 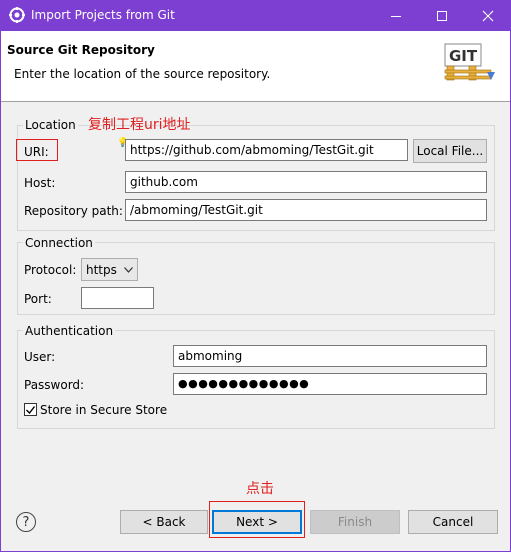 I want to click on password-label: Password:, so click(x=54, y=385).